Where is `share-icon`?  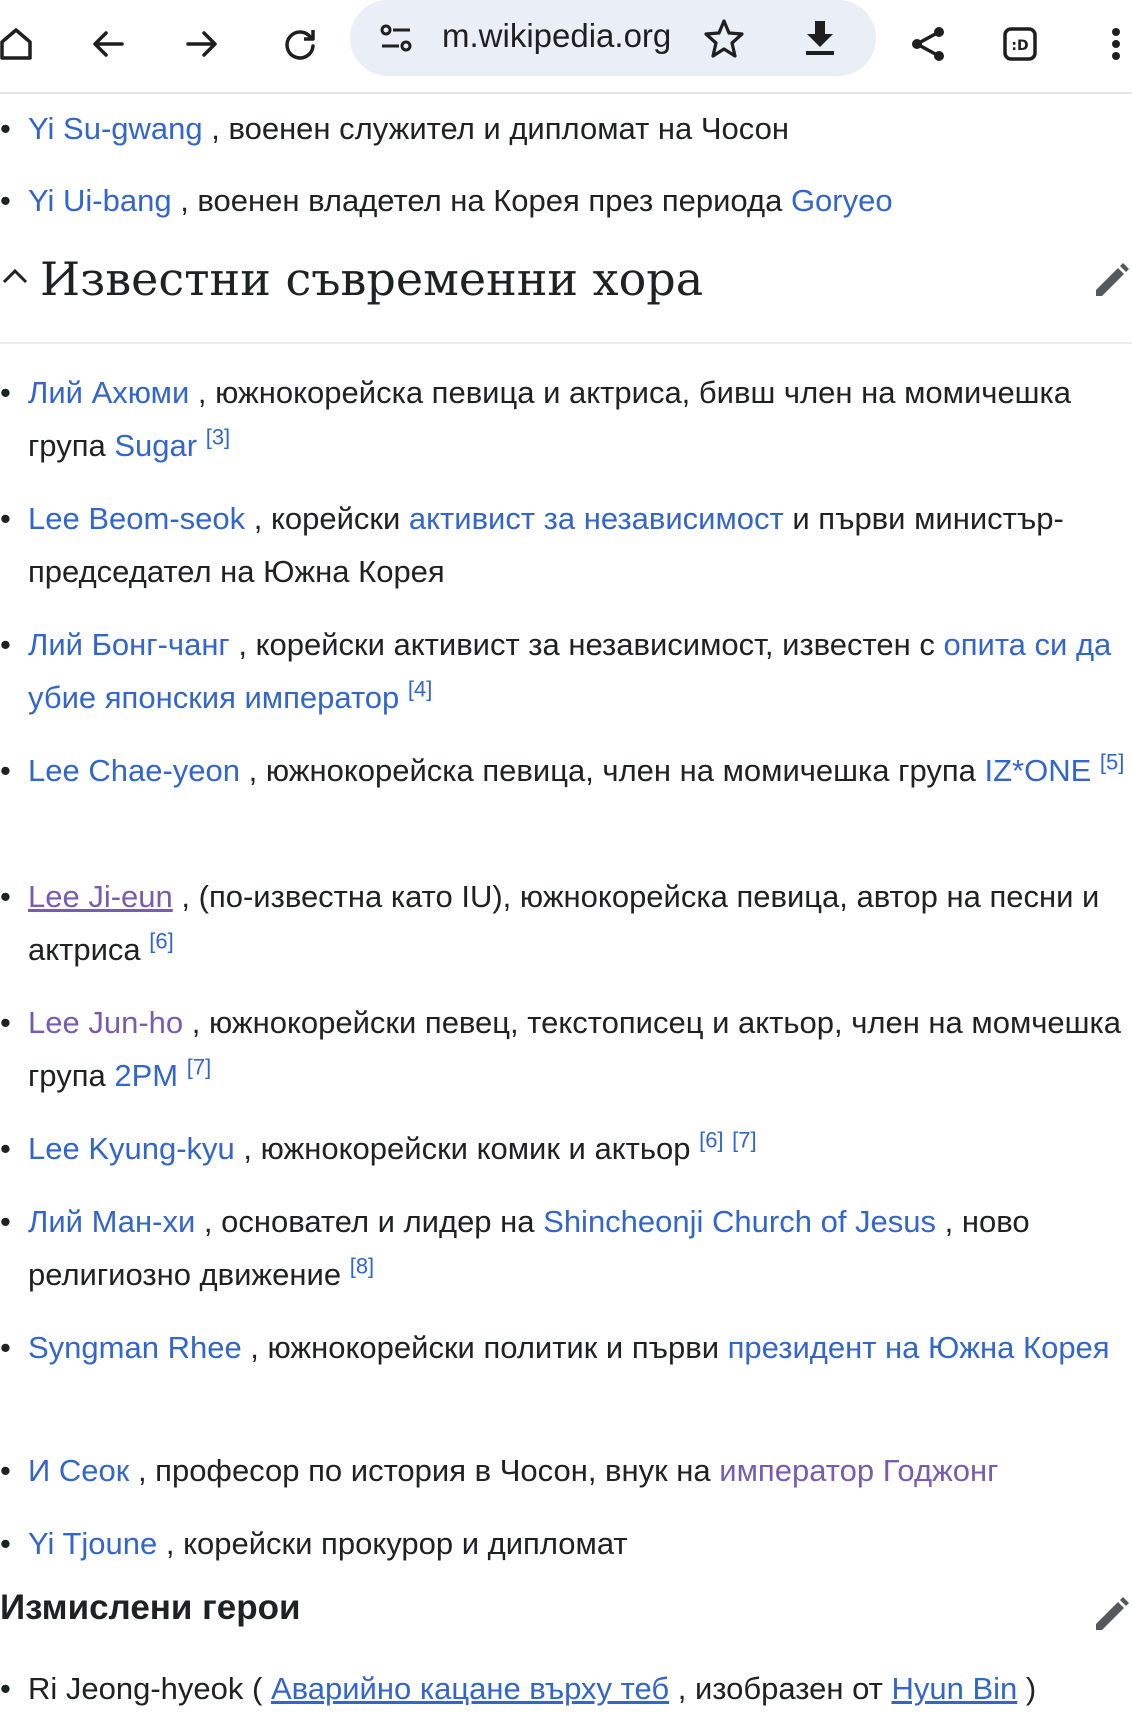
share-icon is located at coordinates (928, 44).